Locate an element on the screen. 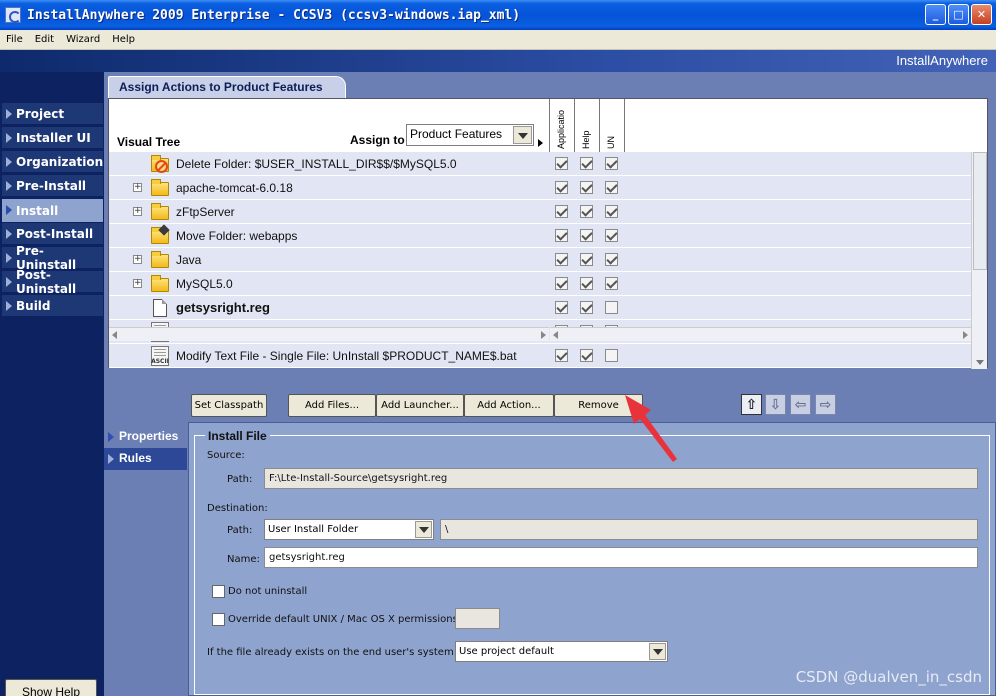 This screenshot has height=696, width=996. file-exists-select: Use project default is located at coordinates (561, 651).